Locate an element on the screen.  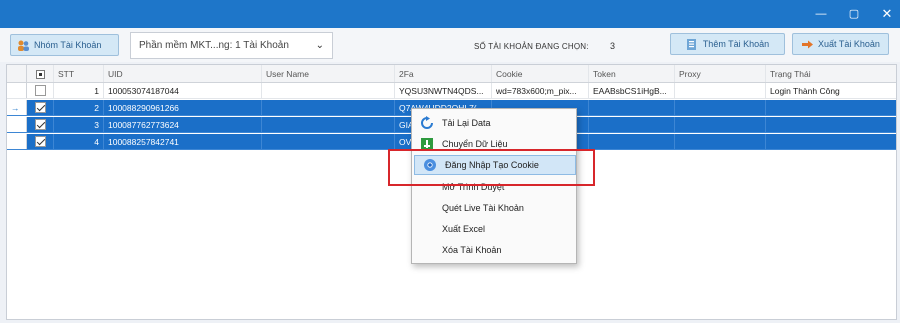
menu-item-label: Quét Live Tài Khoản is located at coordinates (483, 208).